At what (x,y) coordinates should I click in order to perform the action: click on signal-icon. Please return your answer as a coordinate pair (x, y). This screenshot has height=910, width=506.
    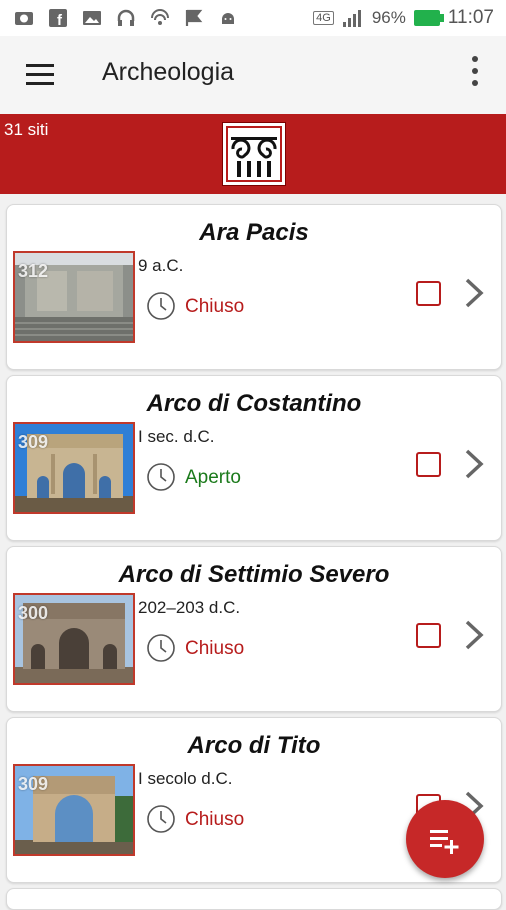
    Looking at the image, I should click on (351, 18).